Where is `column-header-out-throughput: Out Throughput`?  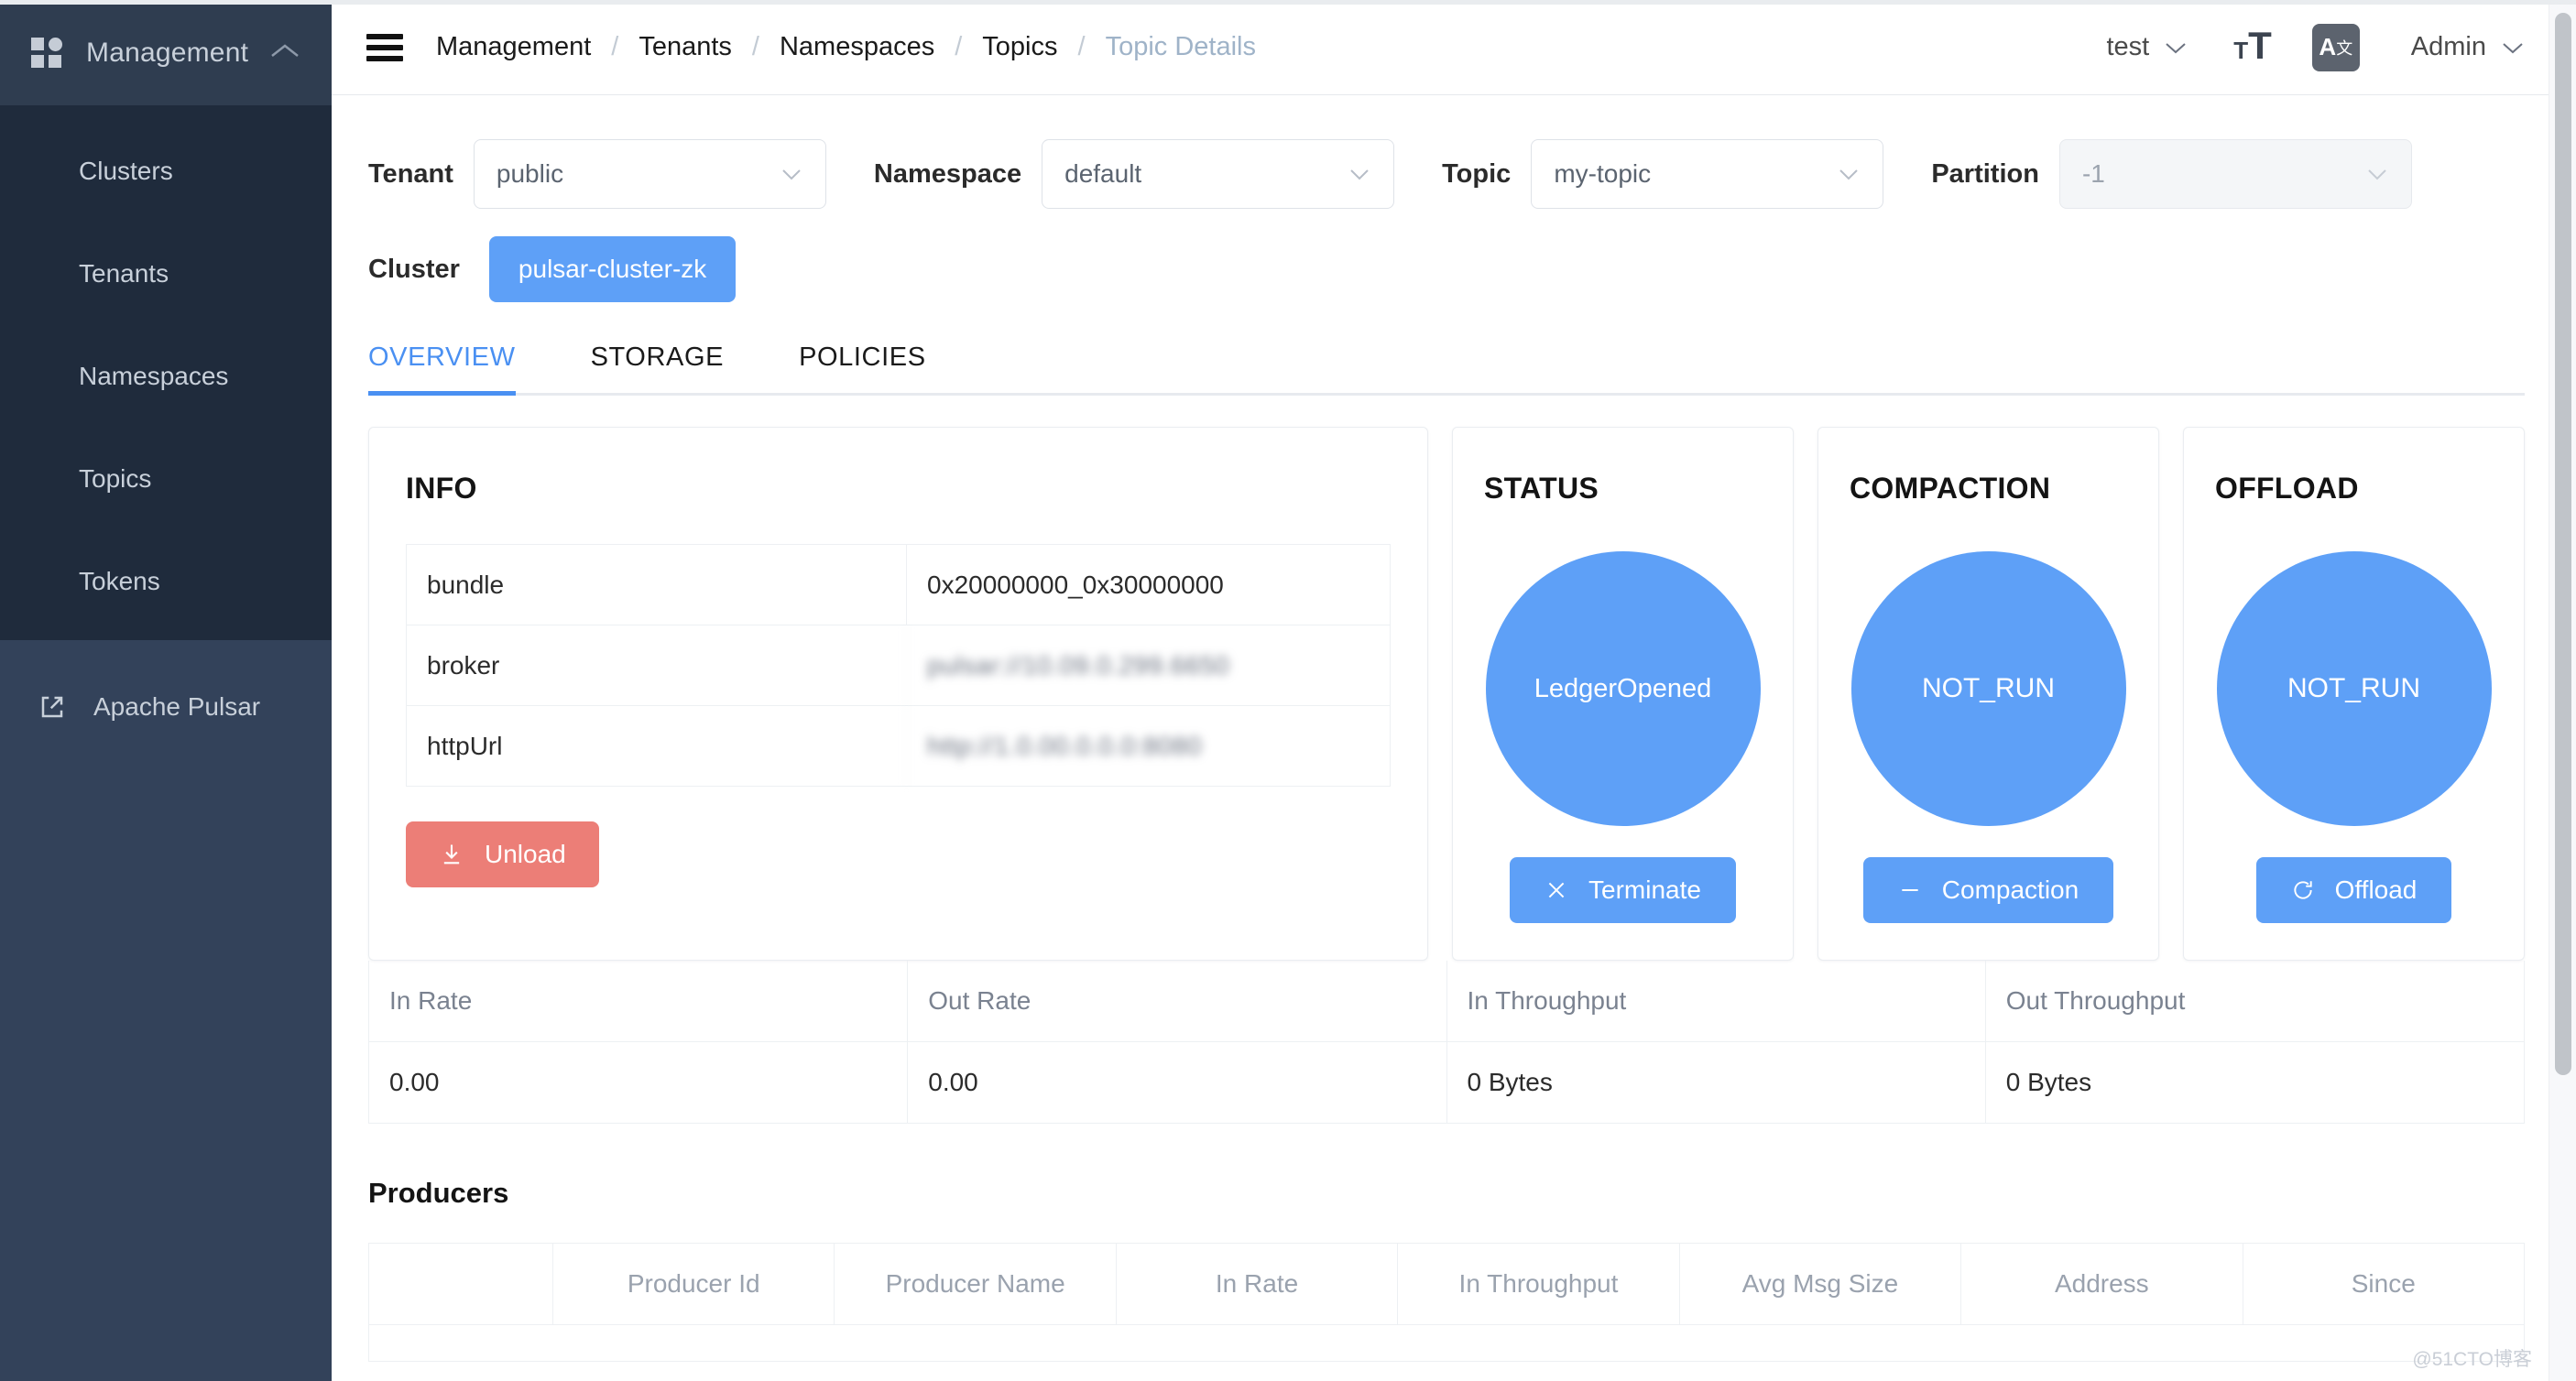 column-header-out-throughput: Out Throughput is located at coordinates (2254, 1001).